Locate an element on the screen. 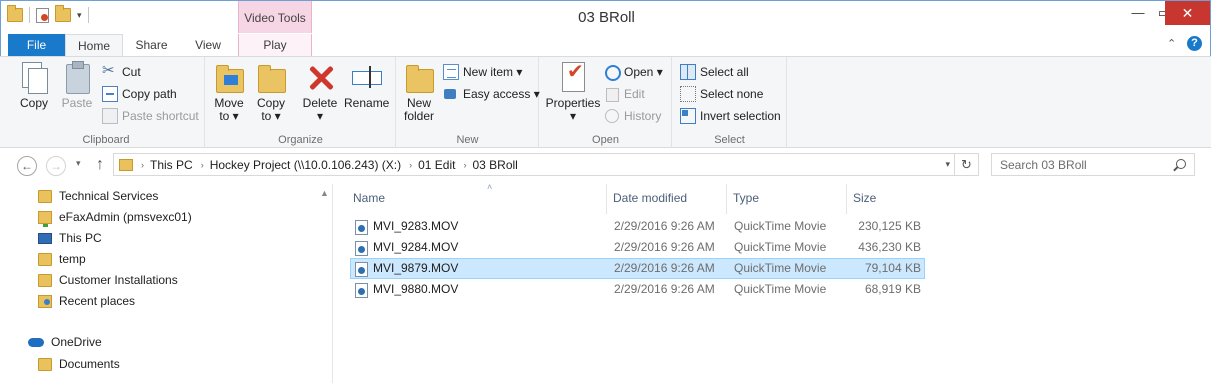 This screenshot has height=383, width=1211. column-header-size: Size is located at coordinates (887, 199).